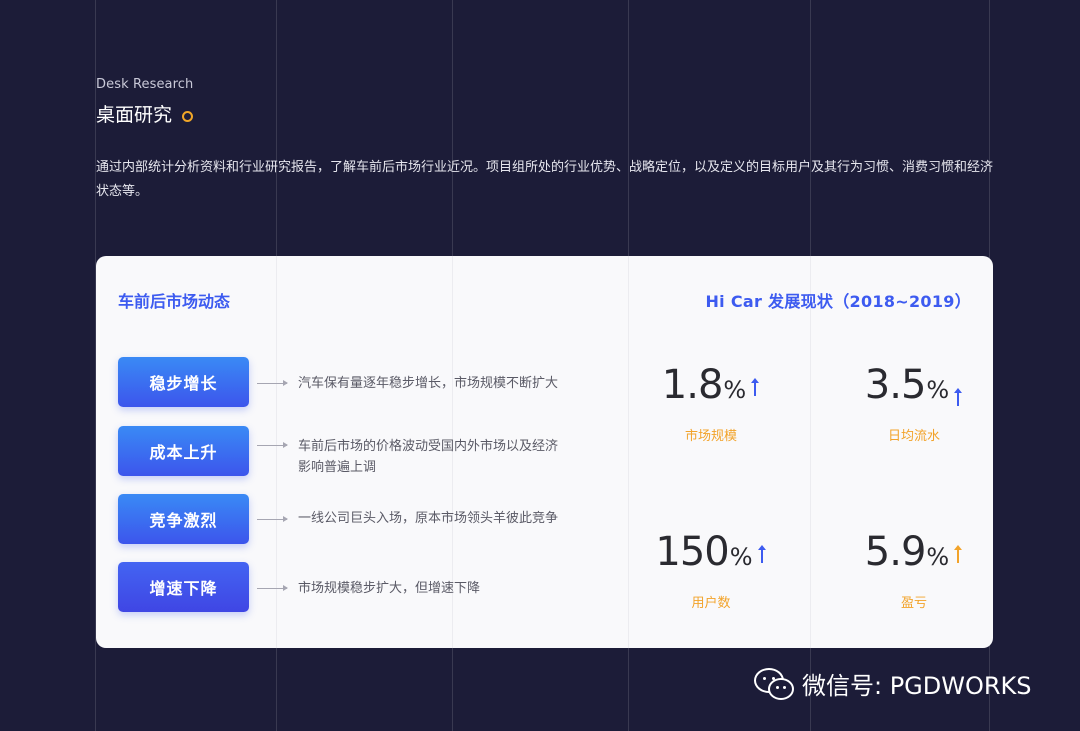  What do you see at coordinates (895, 552) in the screenshot?
I see `stat-number: 5.9` at bounding box center [895, 552].